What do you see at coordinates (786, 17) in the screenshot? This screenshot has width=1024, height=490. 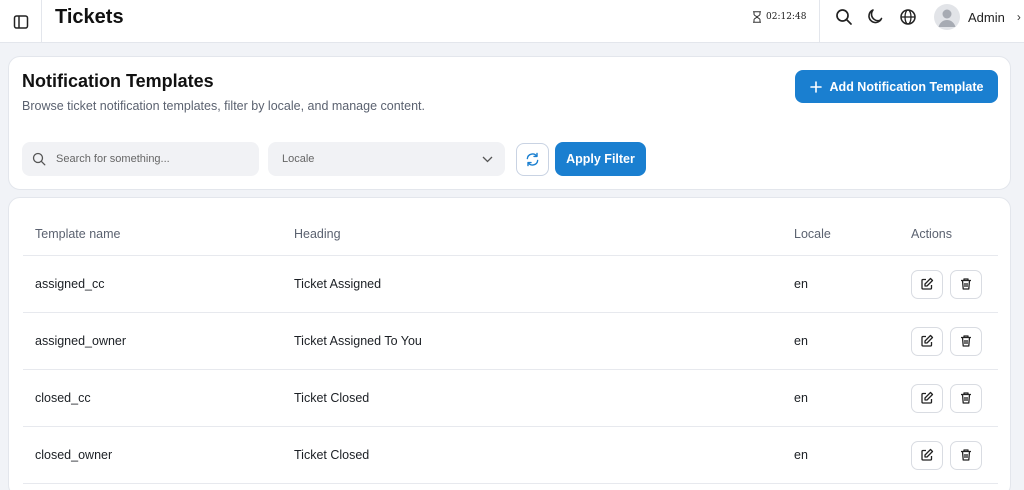 I see `timer-value: 02:12:48` at bounding box center [786, 17].